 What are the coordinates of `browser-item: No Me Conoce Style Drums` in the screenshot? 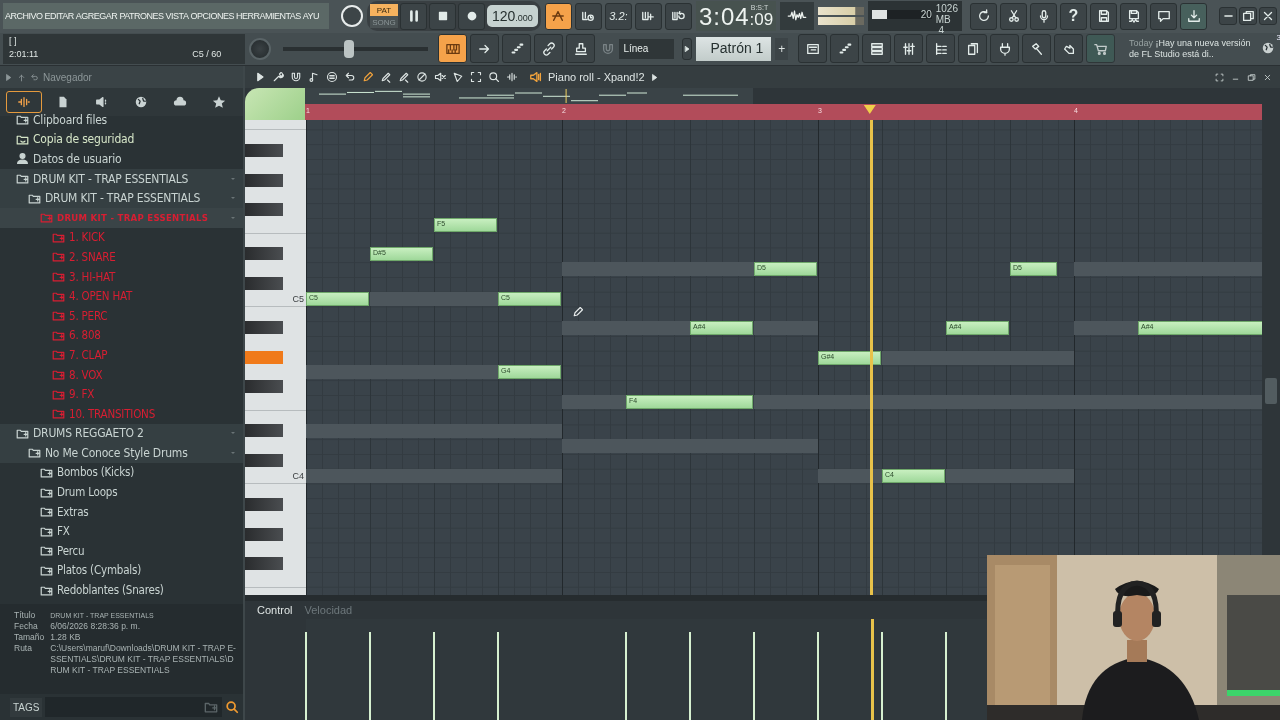 It's located at (121, 453).